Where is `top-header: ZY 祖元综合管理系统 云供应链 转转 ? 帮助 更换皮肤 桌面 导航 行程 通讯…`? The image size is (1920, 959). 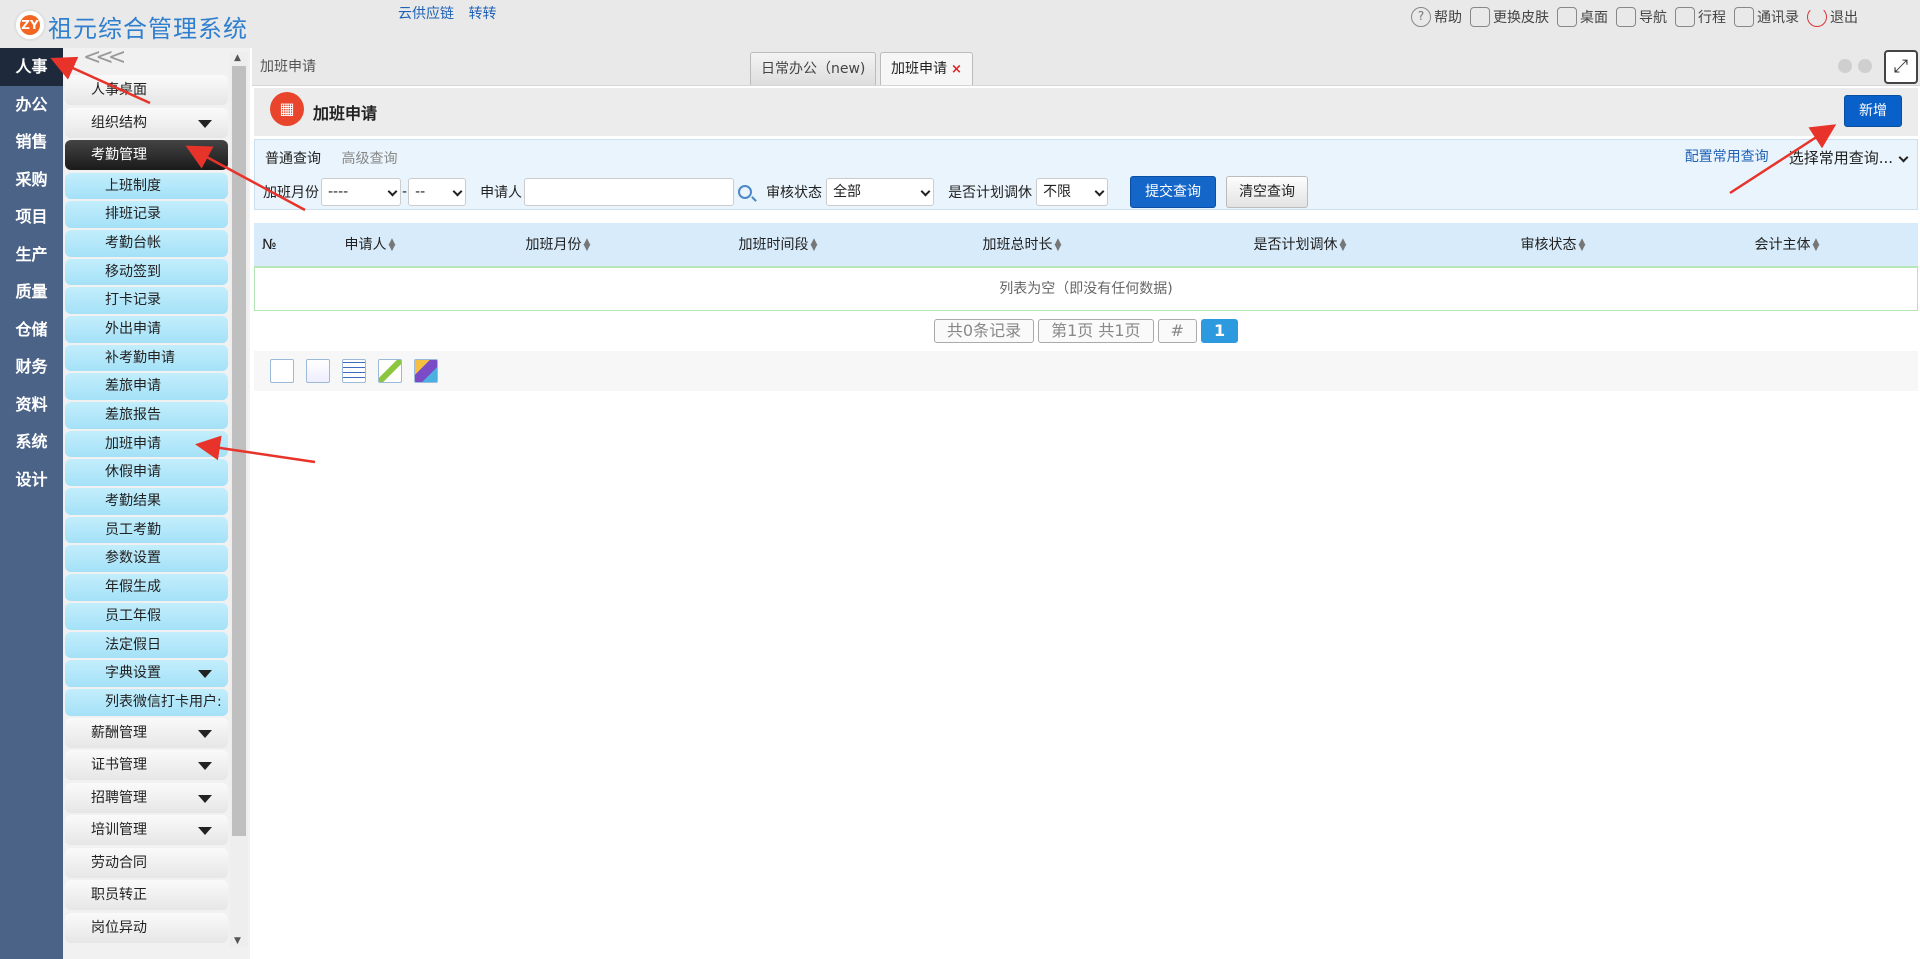 top-header: ZY 祖元综合管理系统 云供应链 转转 ? 帮助 更换皮肤 桌面 导航 行程 通讯… is located at coordinates (960, 24).